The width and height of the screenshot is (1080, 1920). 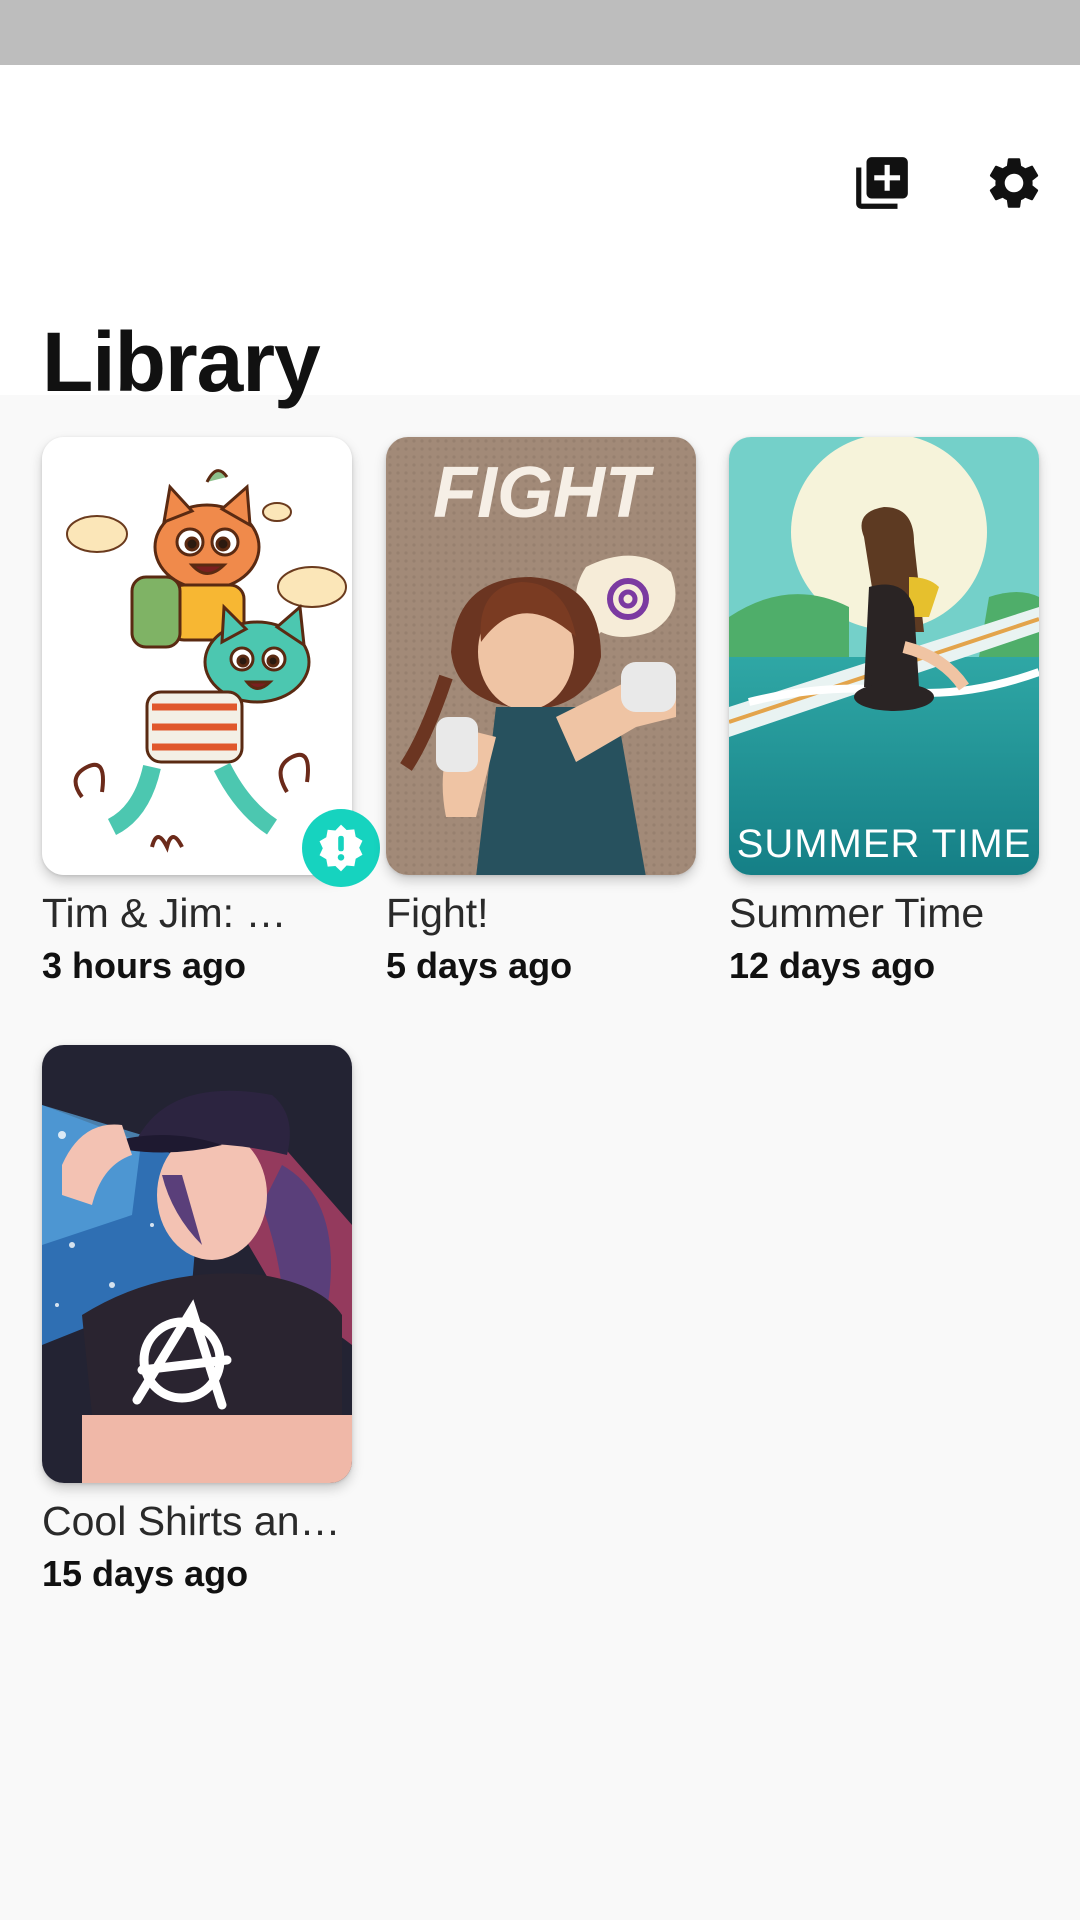 I want to click on cover-title-text: SUMMER TIME, so click(x=884, y=844).